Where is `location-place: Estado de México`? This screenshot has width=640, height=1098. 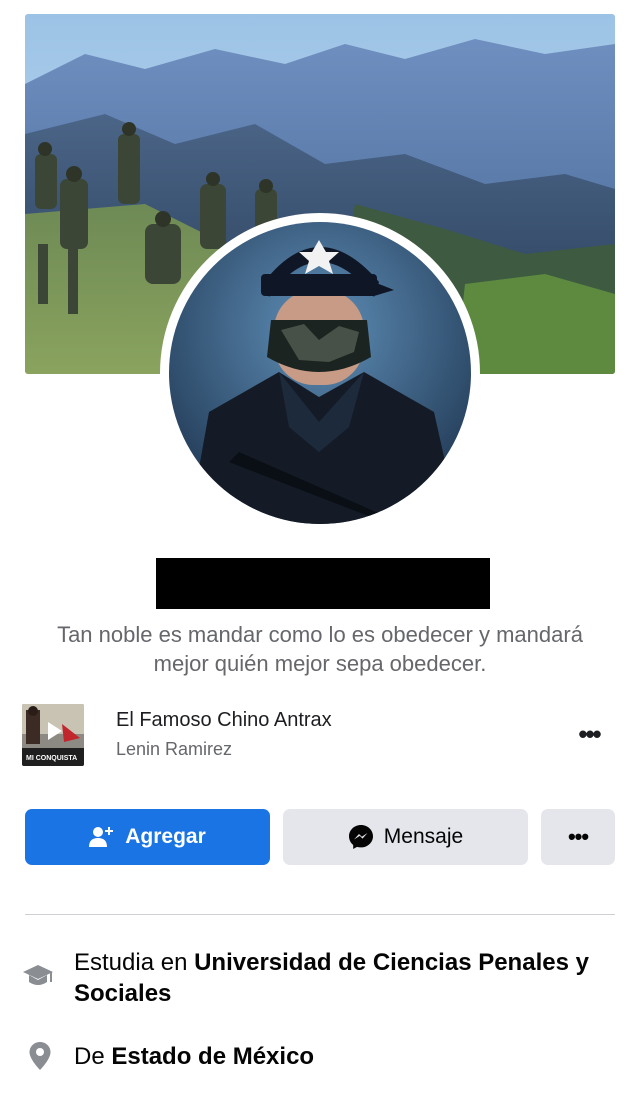 location-place: Estado de México is located at coordinates (212, 1056).